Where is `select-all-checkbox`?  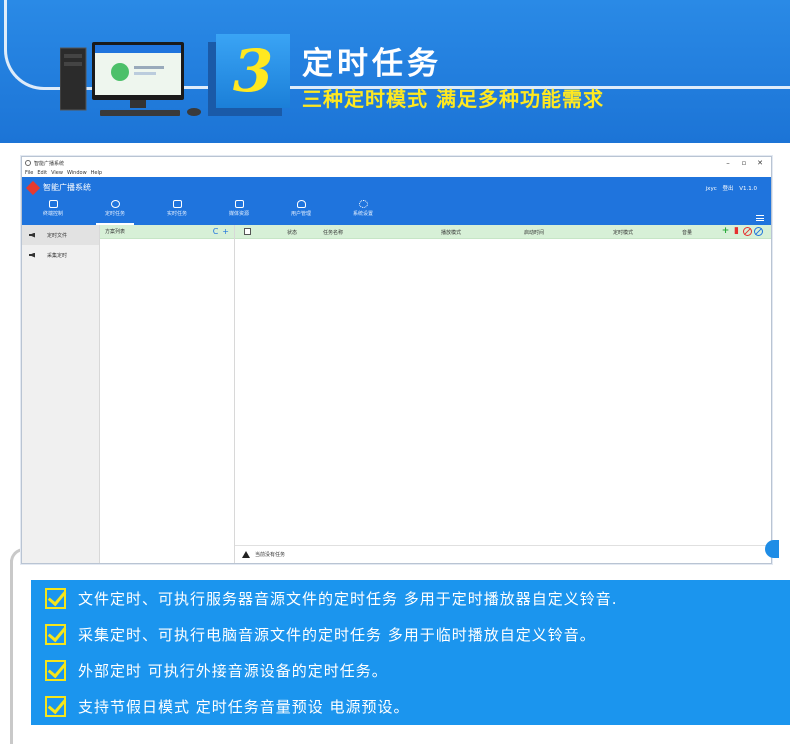 select-all-checkbox is located at coordinates (247, 231).